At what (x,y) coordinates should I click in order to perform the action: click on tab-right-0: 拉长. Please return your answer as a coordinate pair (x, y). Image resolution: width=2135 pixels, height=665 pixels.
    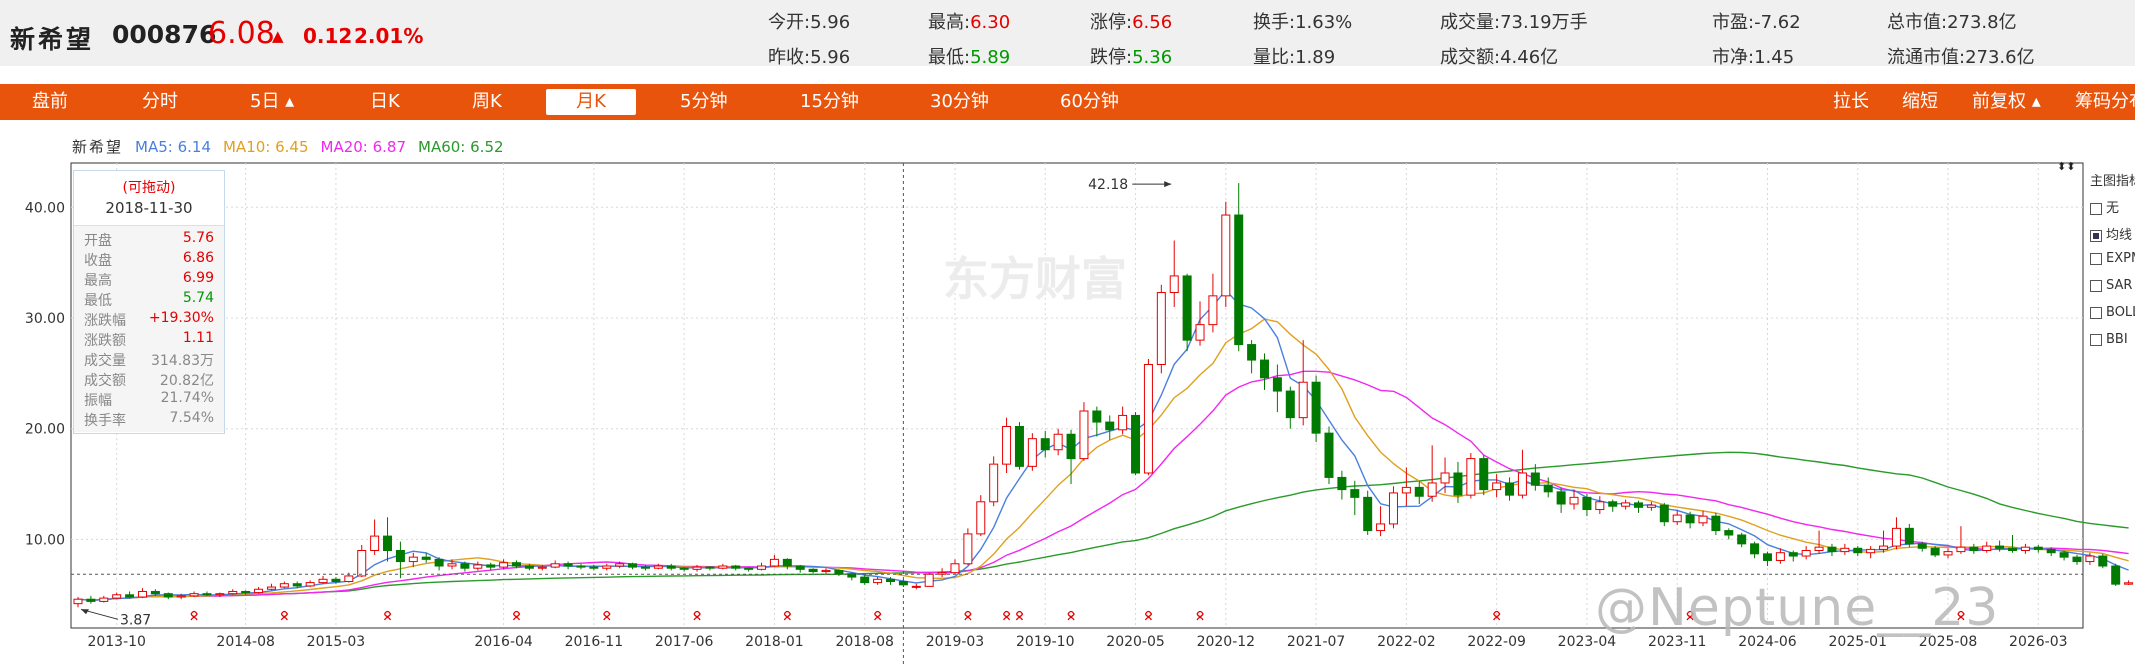
    Looking at the image, I should click on (1851, 102).